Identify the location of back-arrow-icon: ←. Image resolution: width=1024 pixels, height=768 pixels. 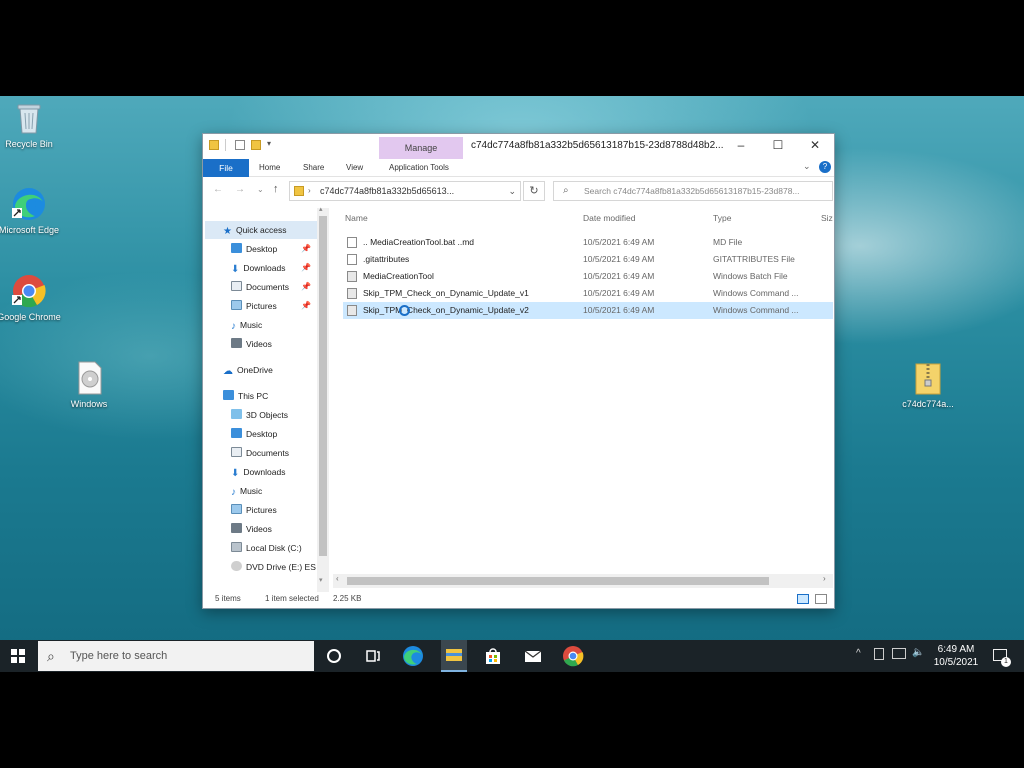
(218, 189).